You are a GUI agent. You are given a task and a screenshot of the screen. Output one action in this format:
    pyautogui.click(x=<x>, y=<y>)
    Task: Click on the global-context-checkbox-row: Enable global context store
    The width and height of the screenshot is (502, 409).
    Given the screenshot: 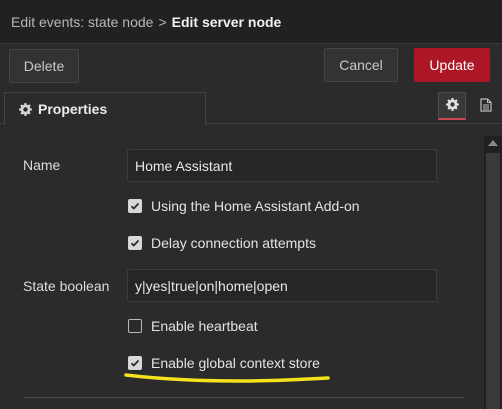 What is the action you would take?
    pyautogui.click(x=224, y=363)
    